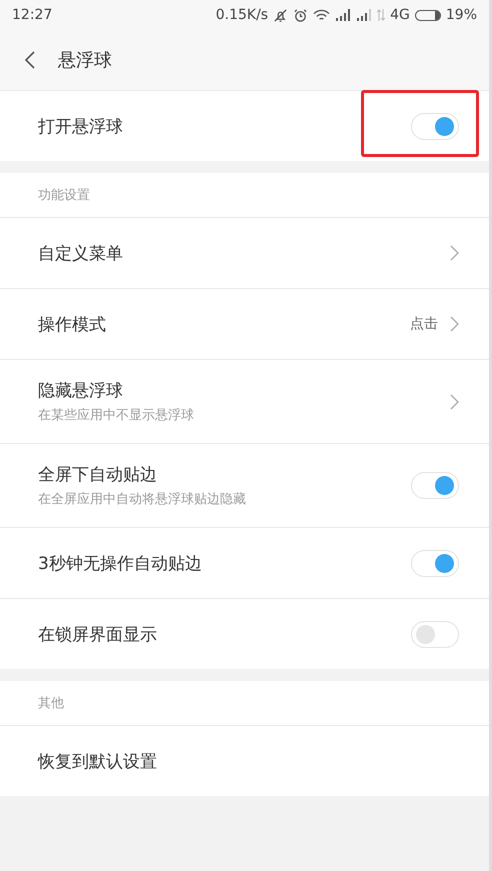  I want to click on section-header: 功能设置, so click(64, 195).